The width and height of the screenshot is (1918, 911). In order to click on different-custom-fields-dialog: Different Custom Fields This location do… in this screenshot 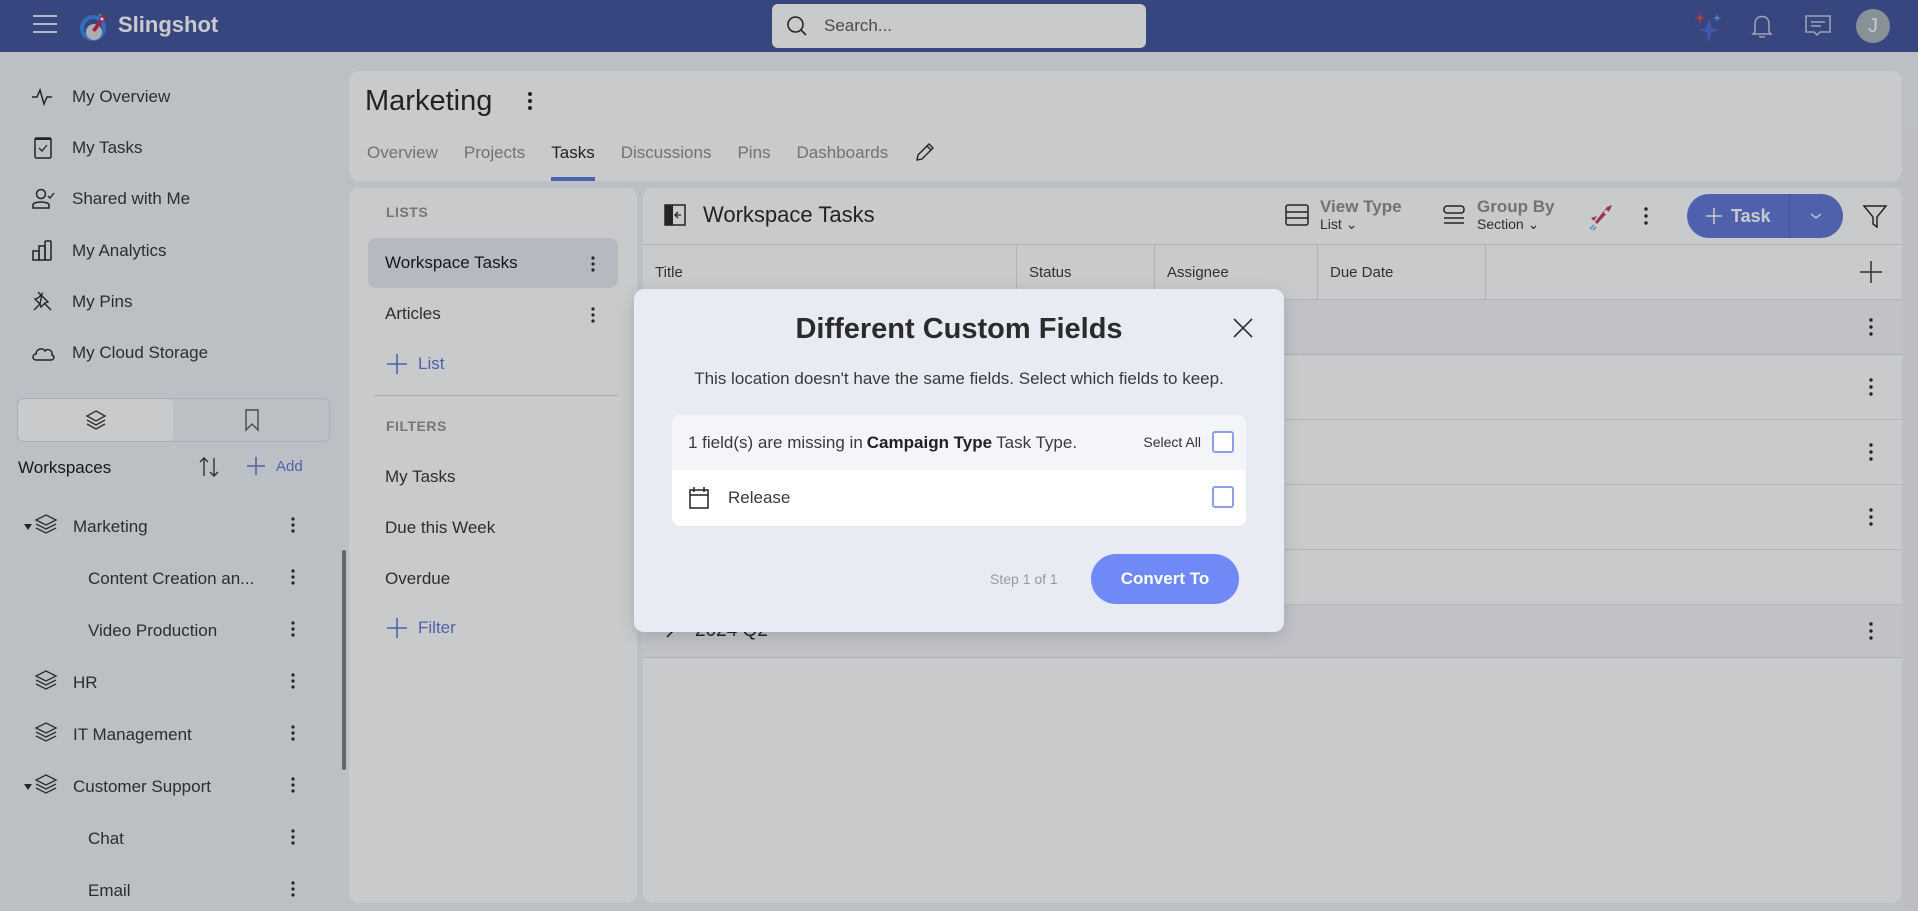, I will do `click(959, 460)`.